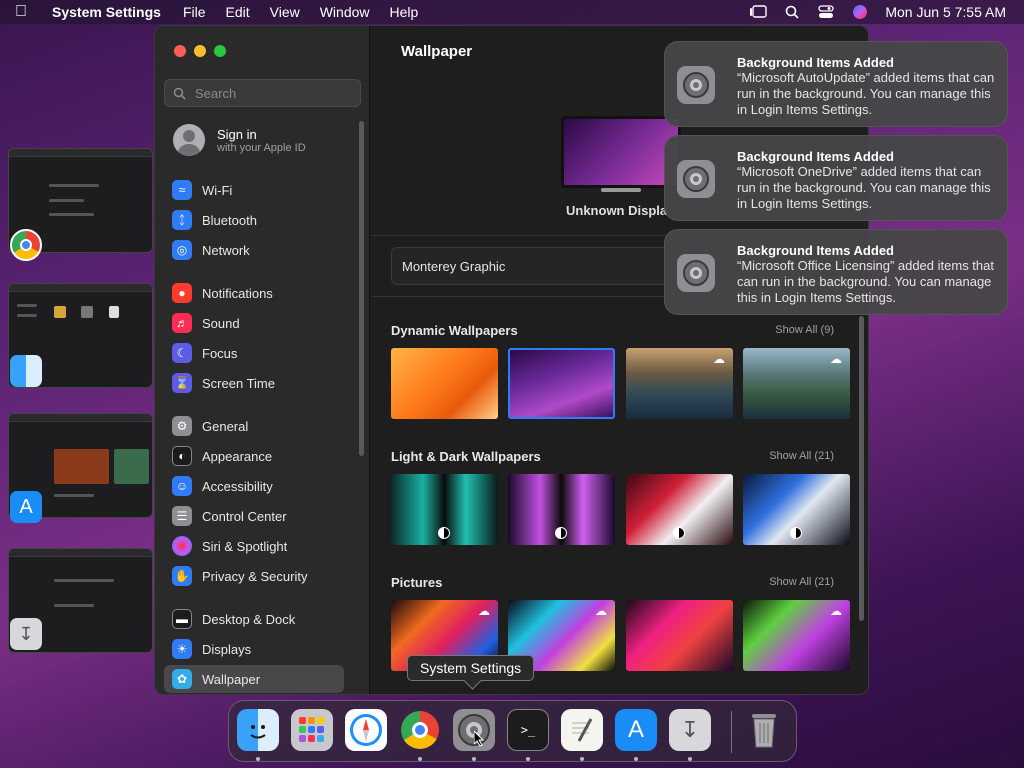 Image resolution: width=1024 pixels, height=768 pixels. What do you see at coordinates (254, 383) in the screenshot?
I see `sidebar-item-screen-time: ⌛ Screen Time` at bounding box center [254, 383].